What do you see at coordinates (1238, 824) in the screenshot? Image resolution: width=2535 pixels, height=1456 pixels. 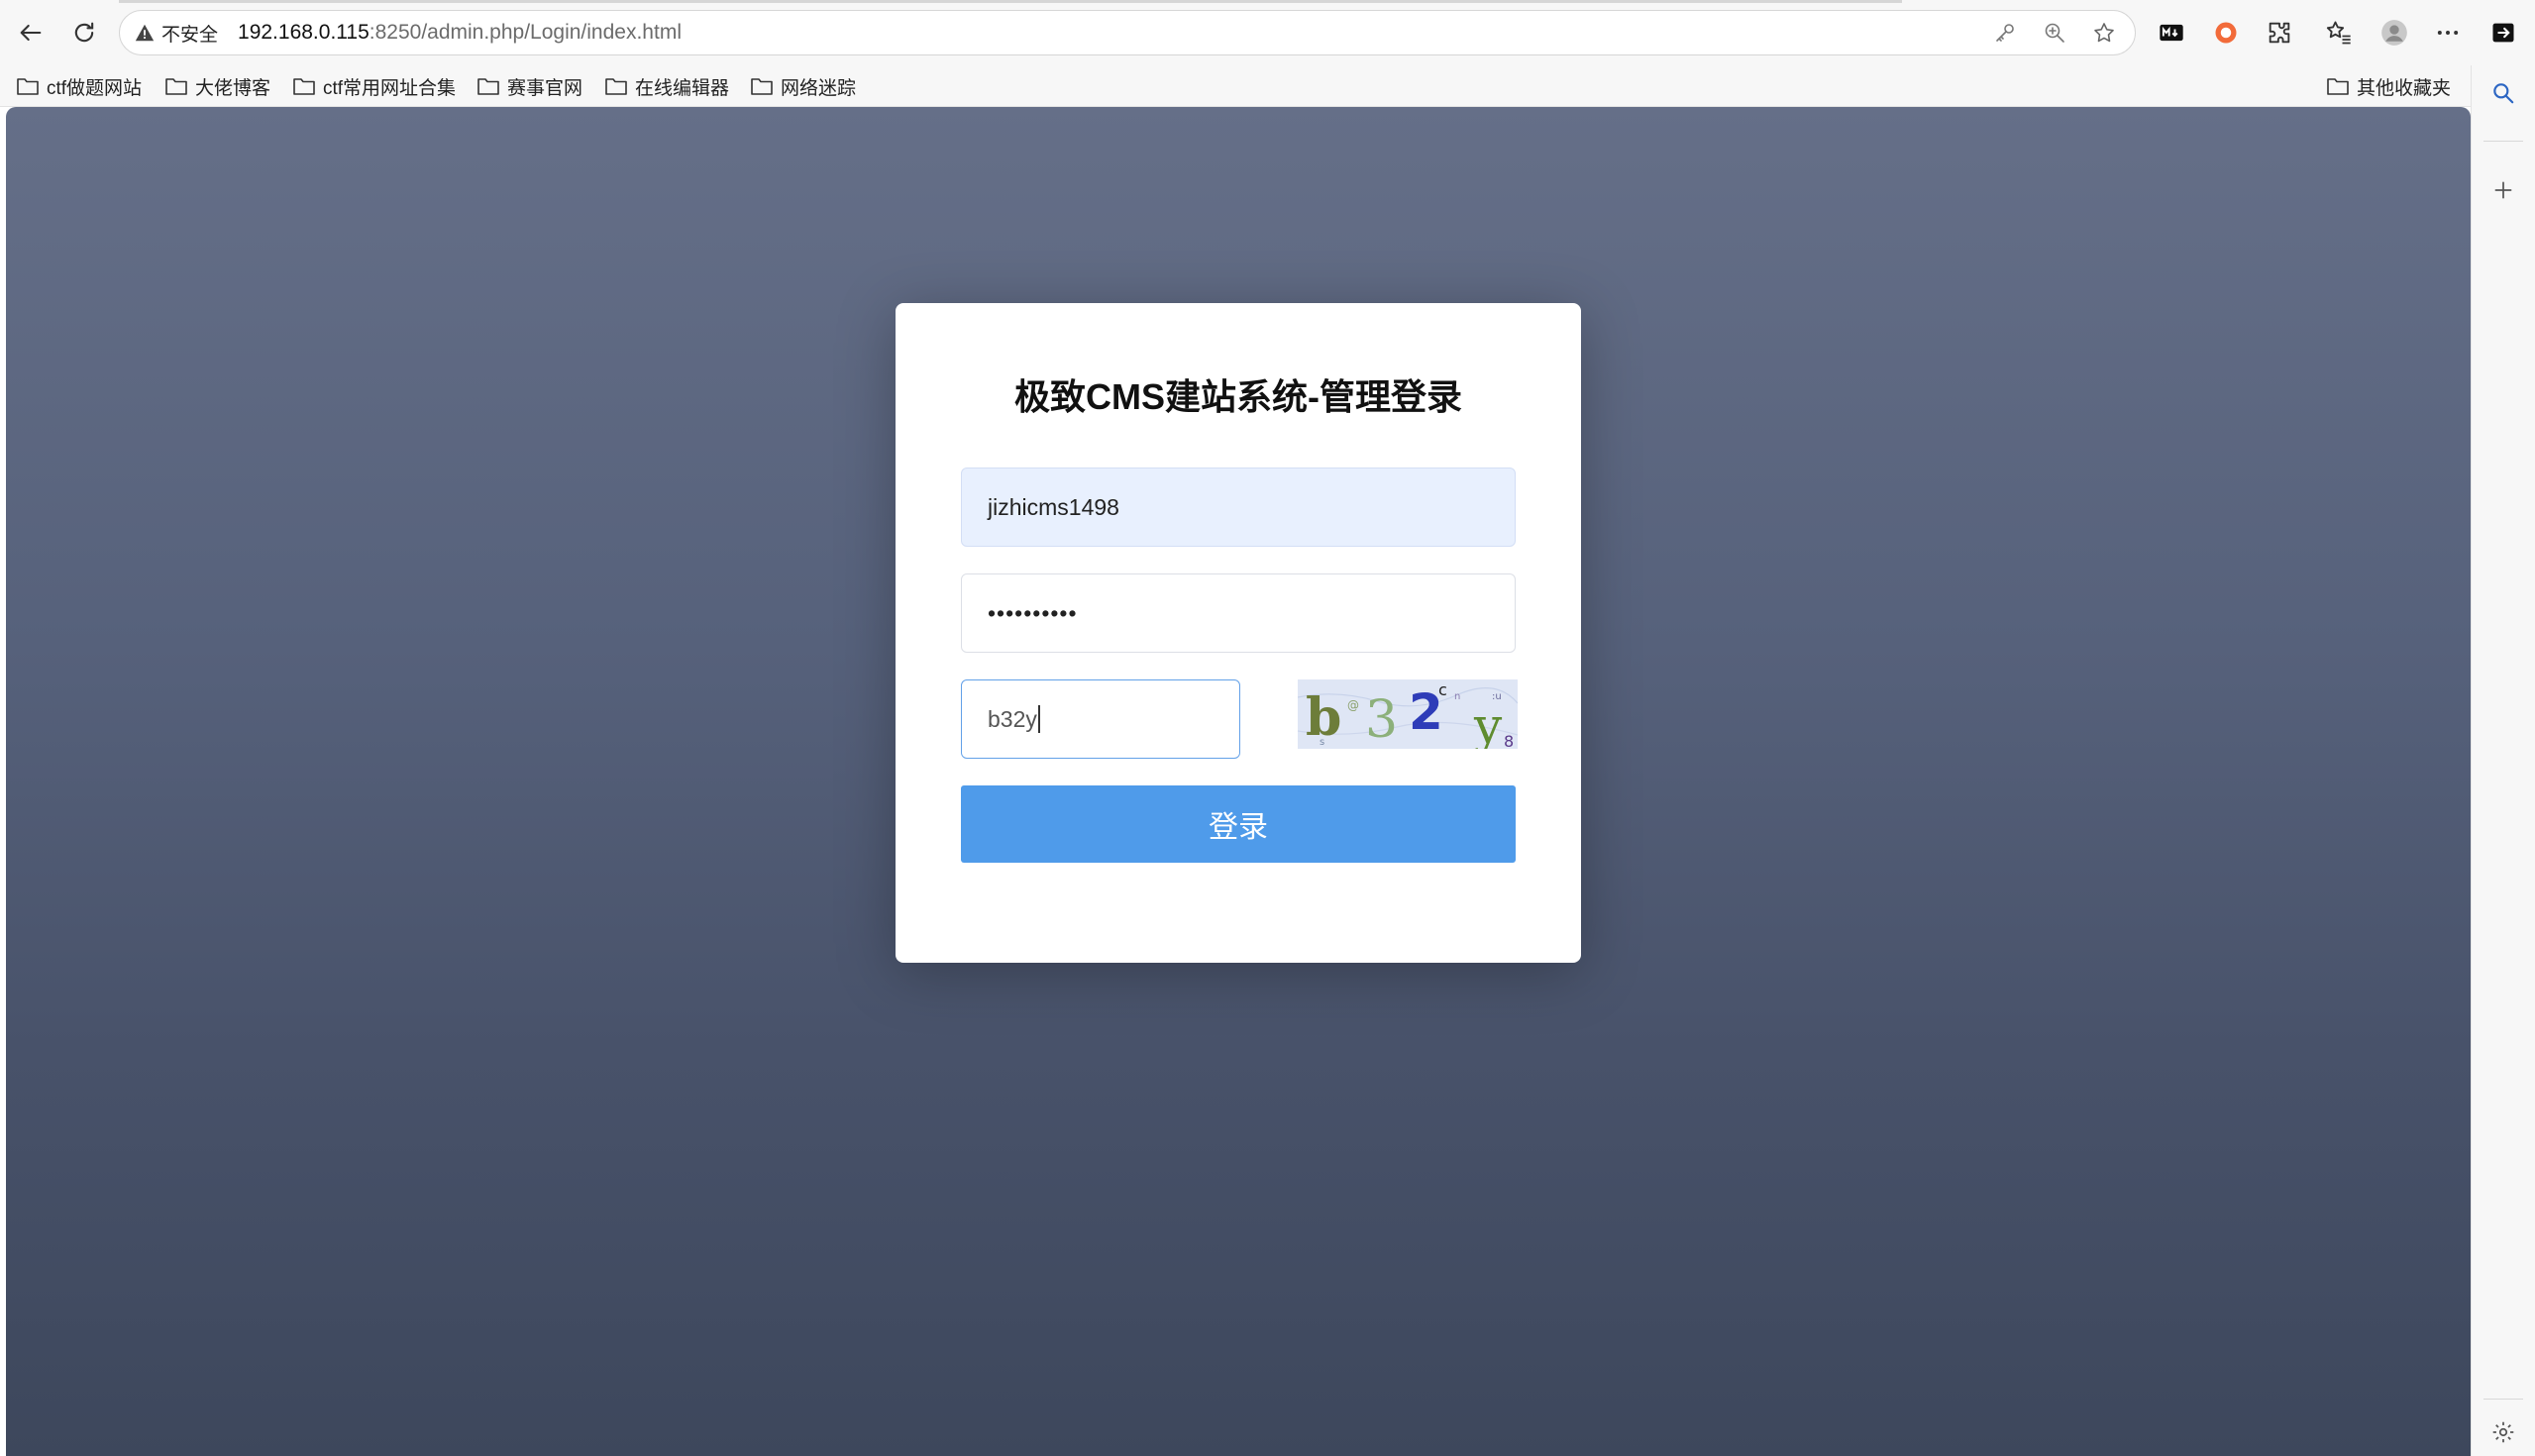 I see `login-button: 登录` at bounding box center [1238, 824].